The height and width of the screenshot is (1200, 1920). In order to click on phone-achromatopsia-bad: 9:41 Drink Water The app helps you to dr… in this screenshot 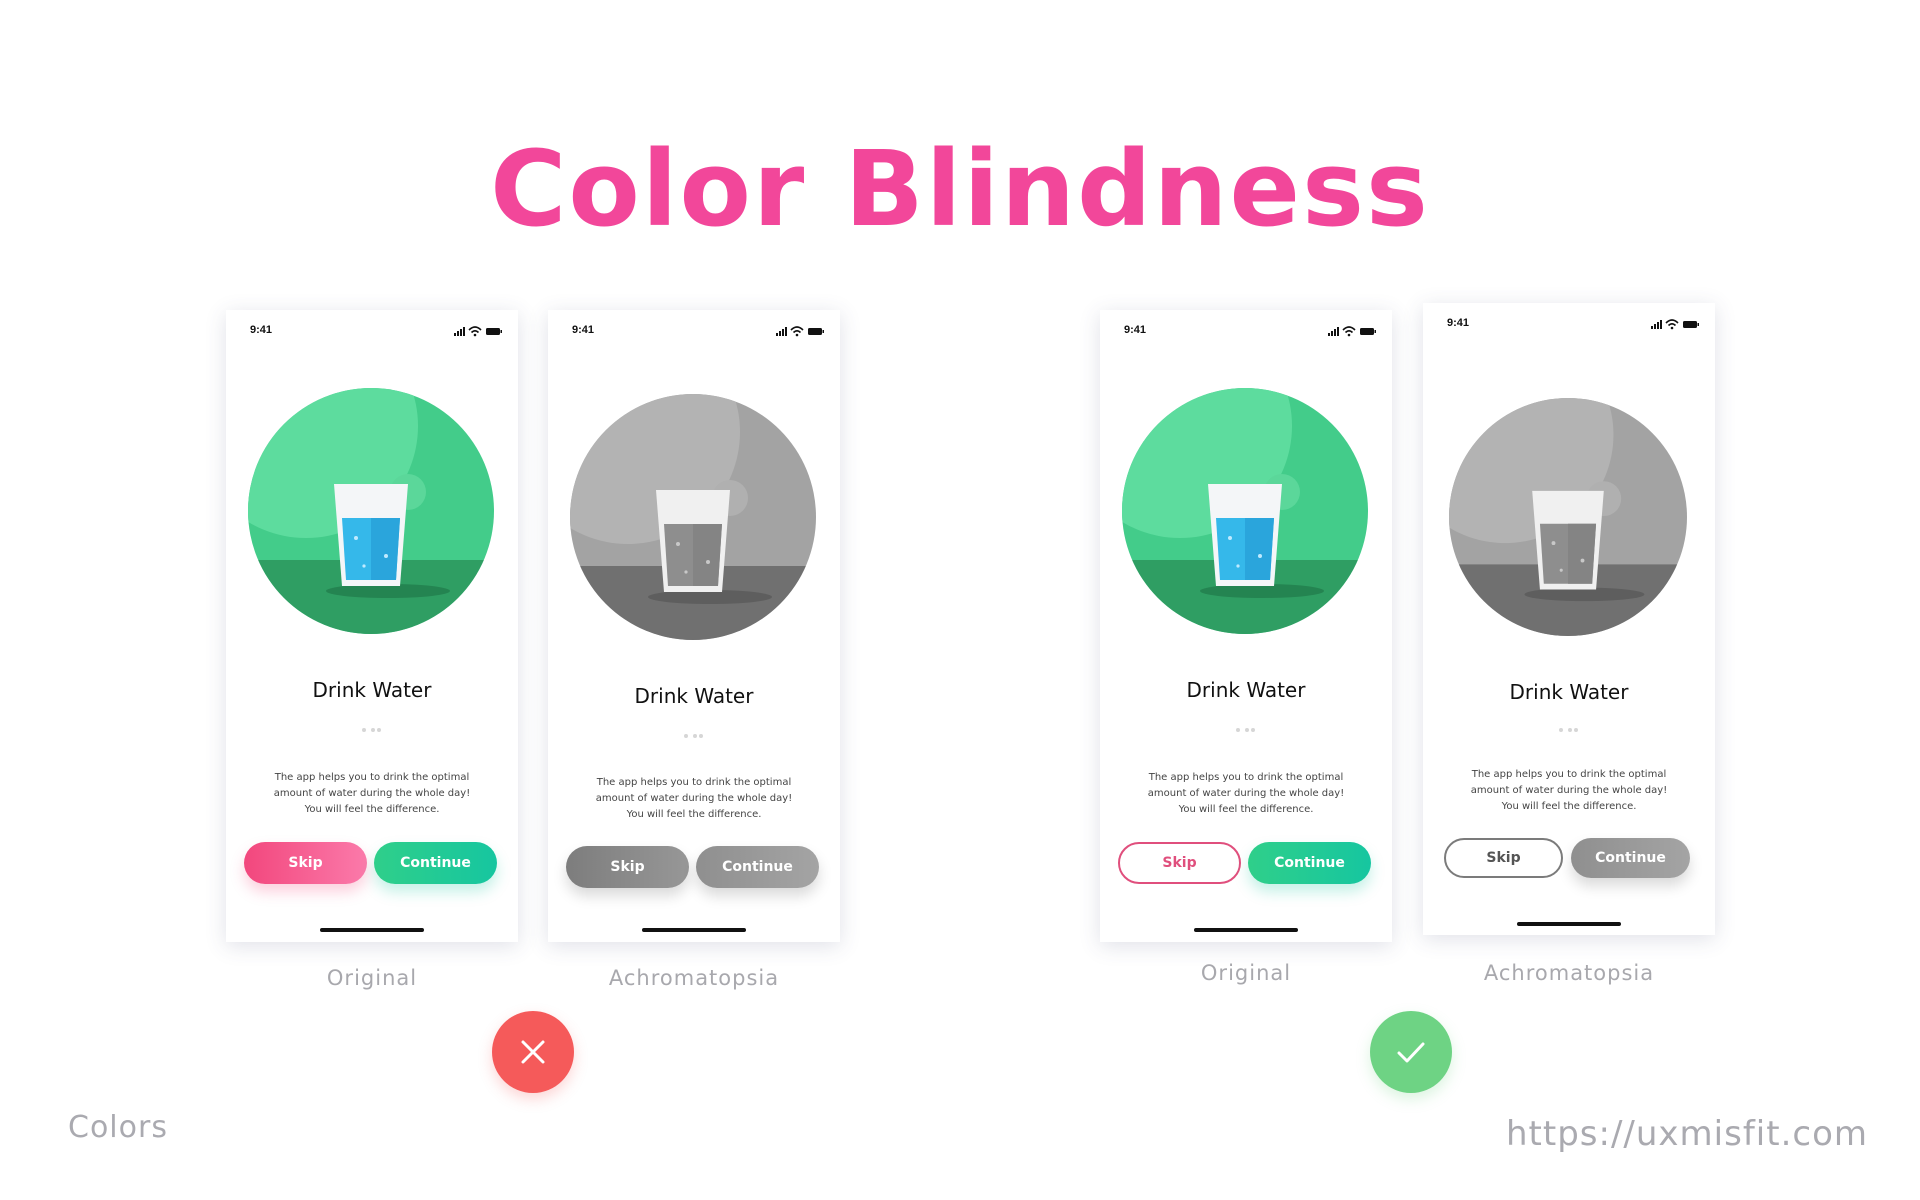, I will do `click(694, 626)`.